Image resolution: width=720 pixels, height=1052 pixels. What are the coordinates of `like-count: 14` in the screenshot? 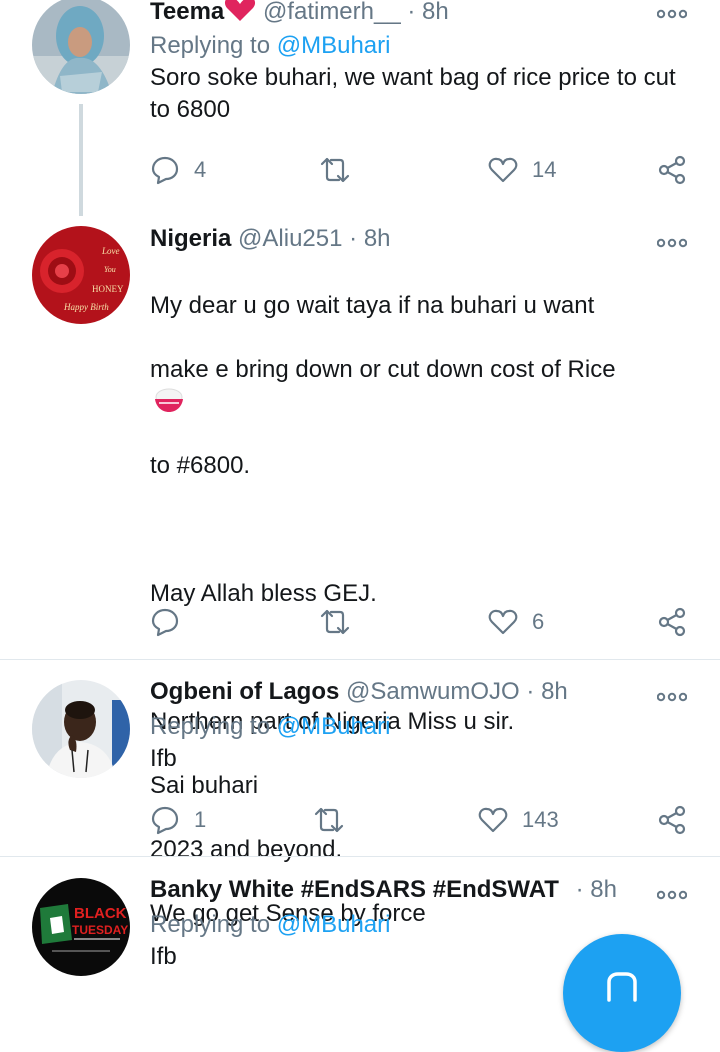 It's located at (544, 169).